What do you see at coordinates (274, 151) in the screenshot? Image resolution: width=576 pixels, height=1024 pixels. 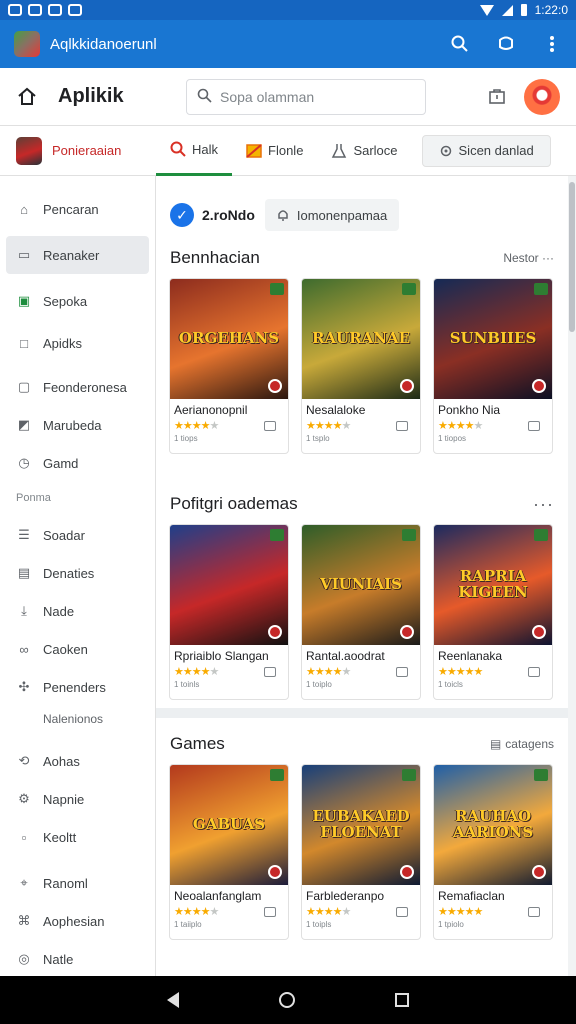 I see `tab-flonle: Flonle` at bounding box center [274, 151].